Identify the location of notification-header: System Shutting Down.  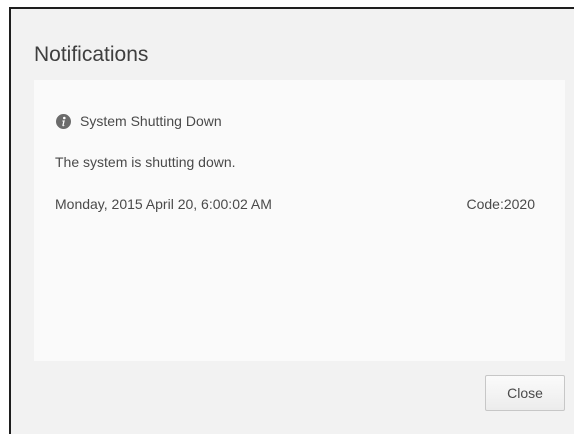
(139, 121).